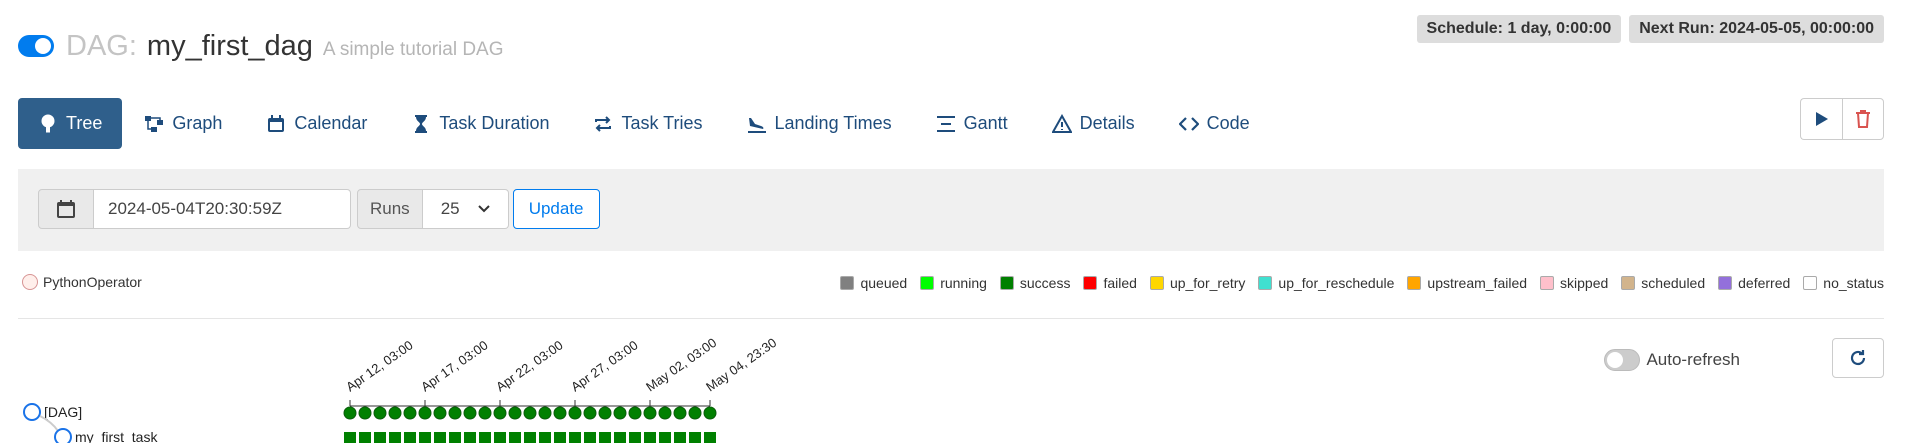 This screenshot has height=443, width=1918. What do you see at coordinates (1672, 360) in the screenshot?
I see `auto-refresh-control: Auto-refresh` at bounding box center [1672, 360].